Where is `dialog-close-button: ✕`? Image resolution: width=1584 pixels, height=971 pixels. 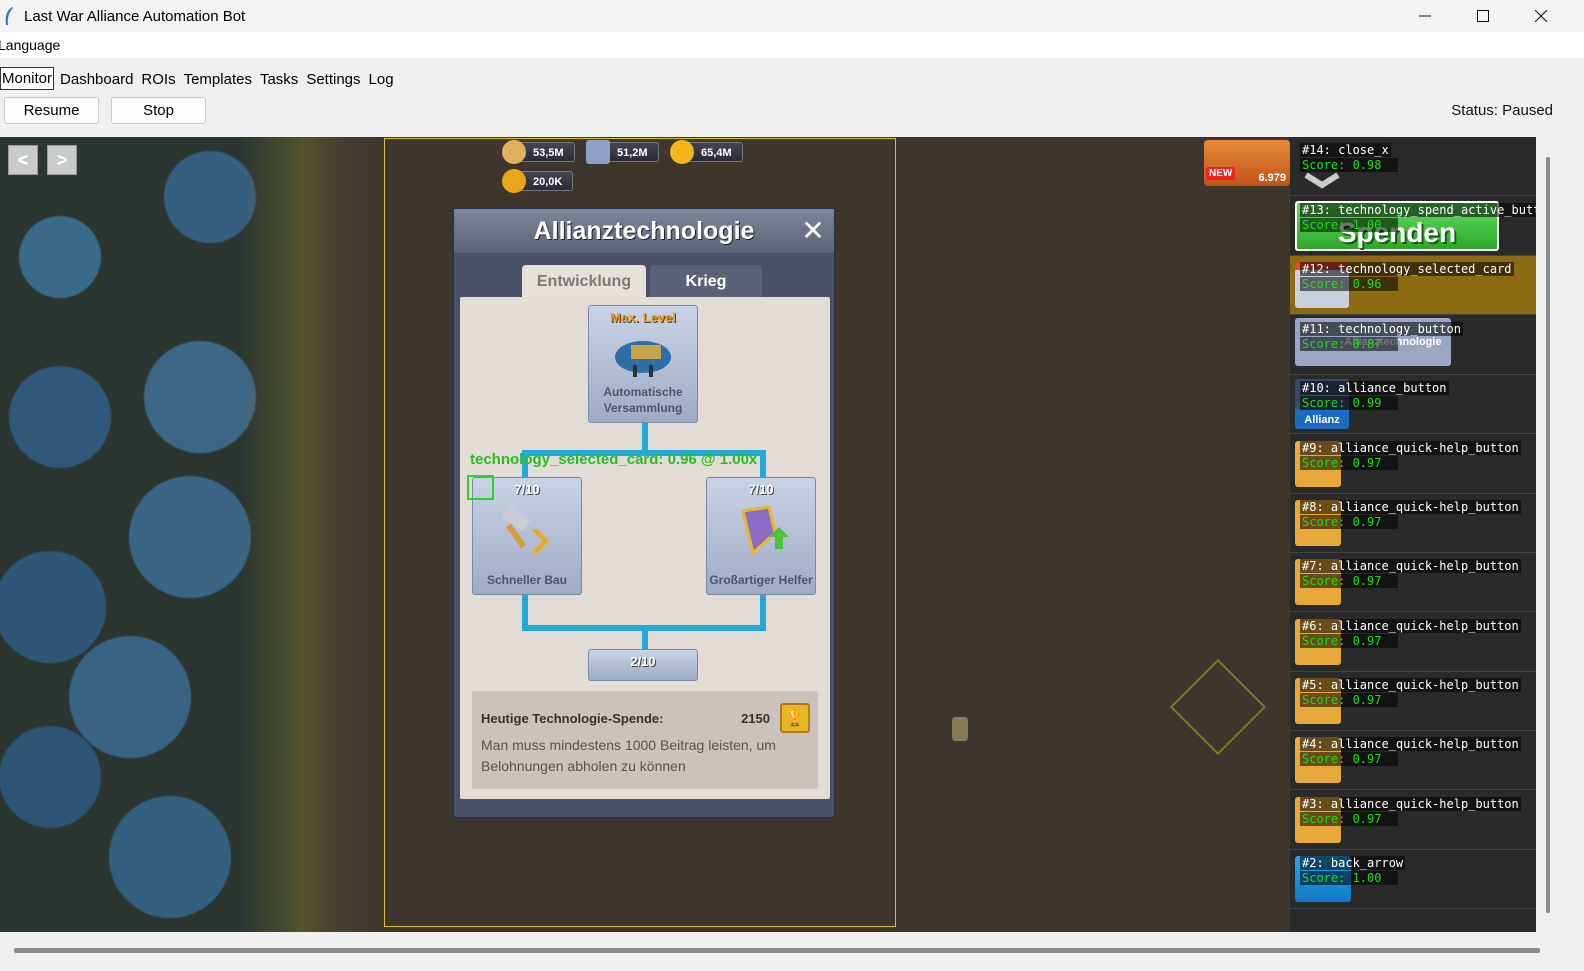
dialog-close-button: ✕ is located at coordinates (813, 230).